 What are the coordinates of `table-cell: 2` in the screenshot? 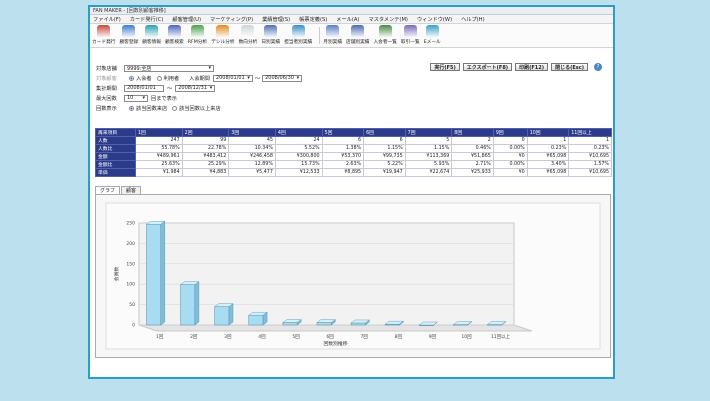 It's located at (472, 140).